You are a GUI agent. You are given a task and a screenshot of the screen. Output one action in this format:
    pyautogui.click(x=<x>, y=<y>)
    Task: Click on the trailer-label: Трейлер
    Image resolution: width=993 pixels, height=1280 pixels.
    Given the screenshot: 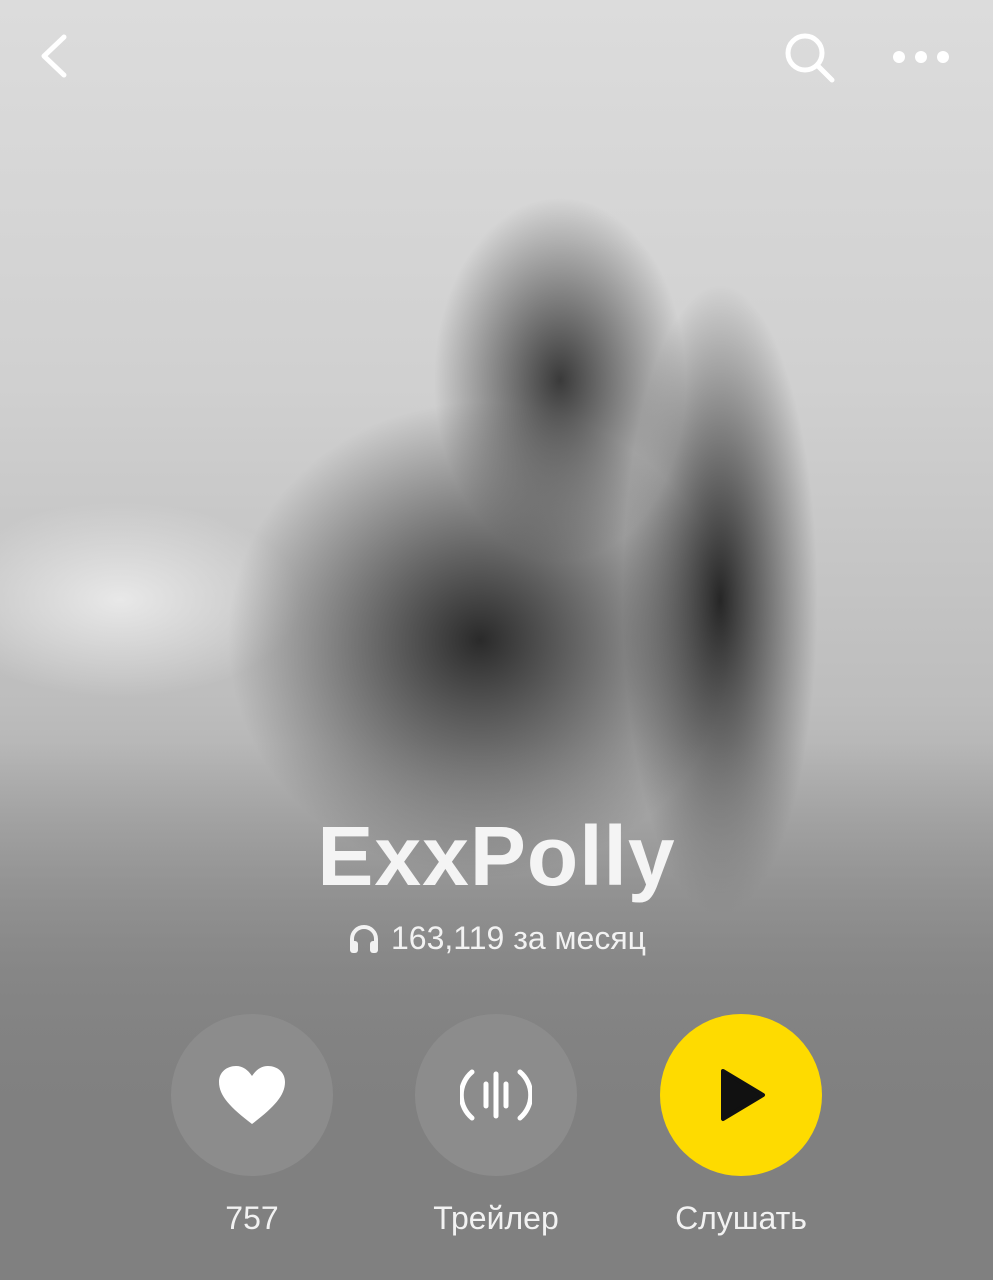 What is the action you would take?
    pyautogui.click(x=496, y=1218)
    